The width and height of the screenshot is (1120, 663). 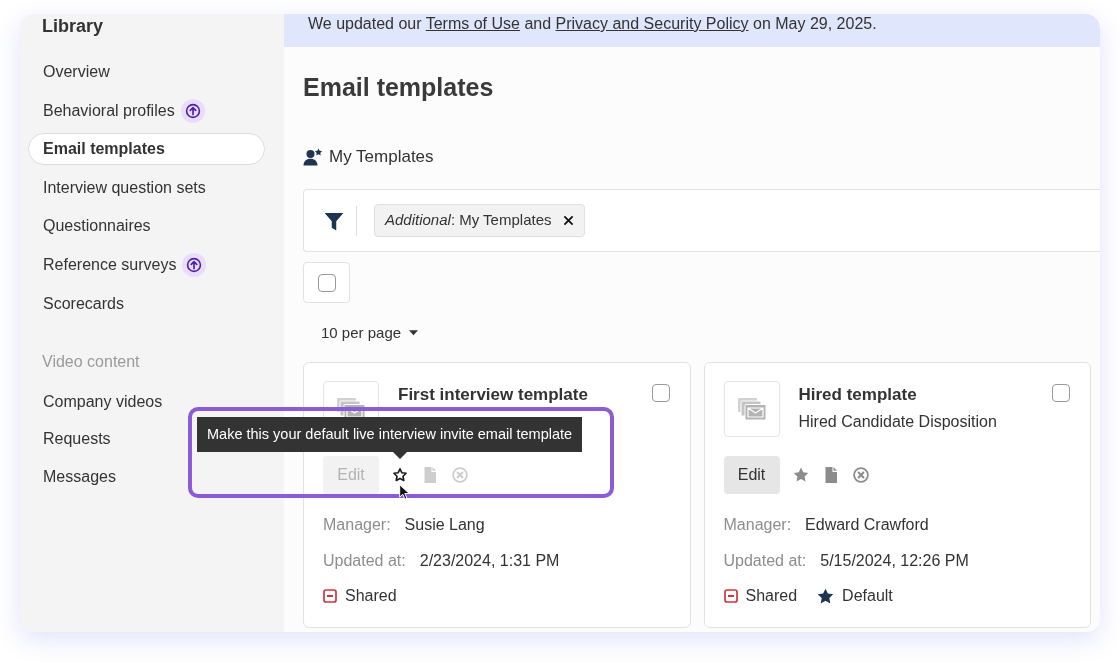 I want to click on field-value: 2/23/2024, 1:31 PM, so click(x=489, y=561).